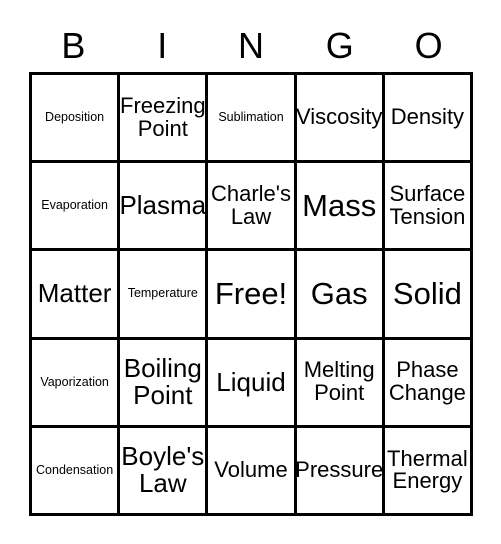  I want to click on bingo-cell-label: Freezing Point, so click(163, 116).